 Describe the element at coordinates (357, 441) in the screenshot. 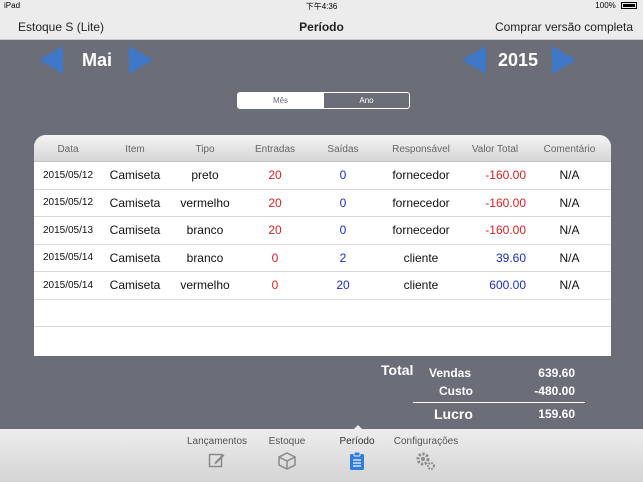

I see `tab-label: Período` at that location.